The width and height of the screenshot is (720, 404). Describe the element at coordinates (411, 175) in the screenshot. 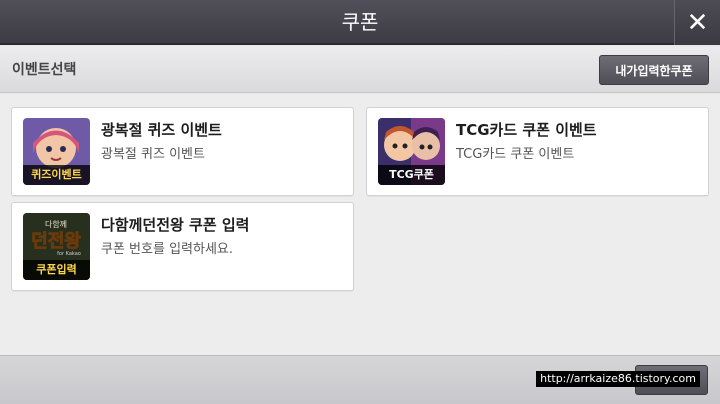

I see `thumbnail-badge: TCG쿠폰` at that location.